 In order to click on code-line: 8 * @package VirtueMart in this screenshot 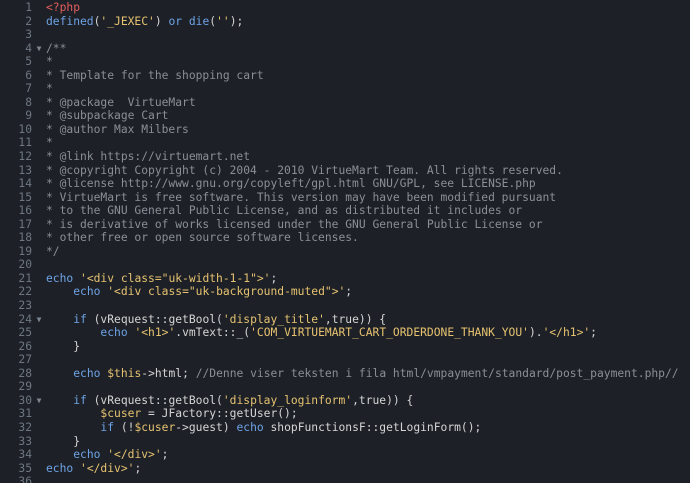, I will do `click(345, 103)`.